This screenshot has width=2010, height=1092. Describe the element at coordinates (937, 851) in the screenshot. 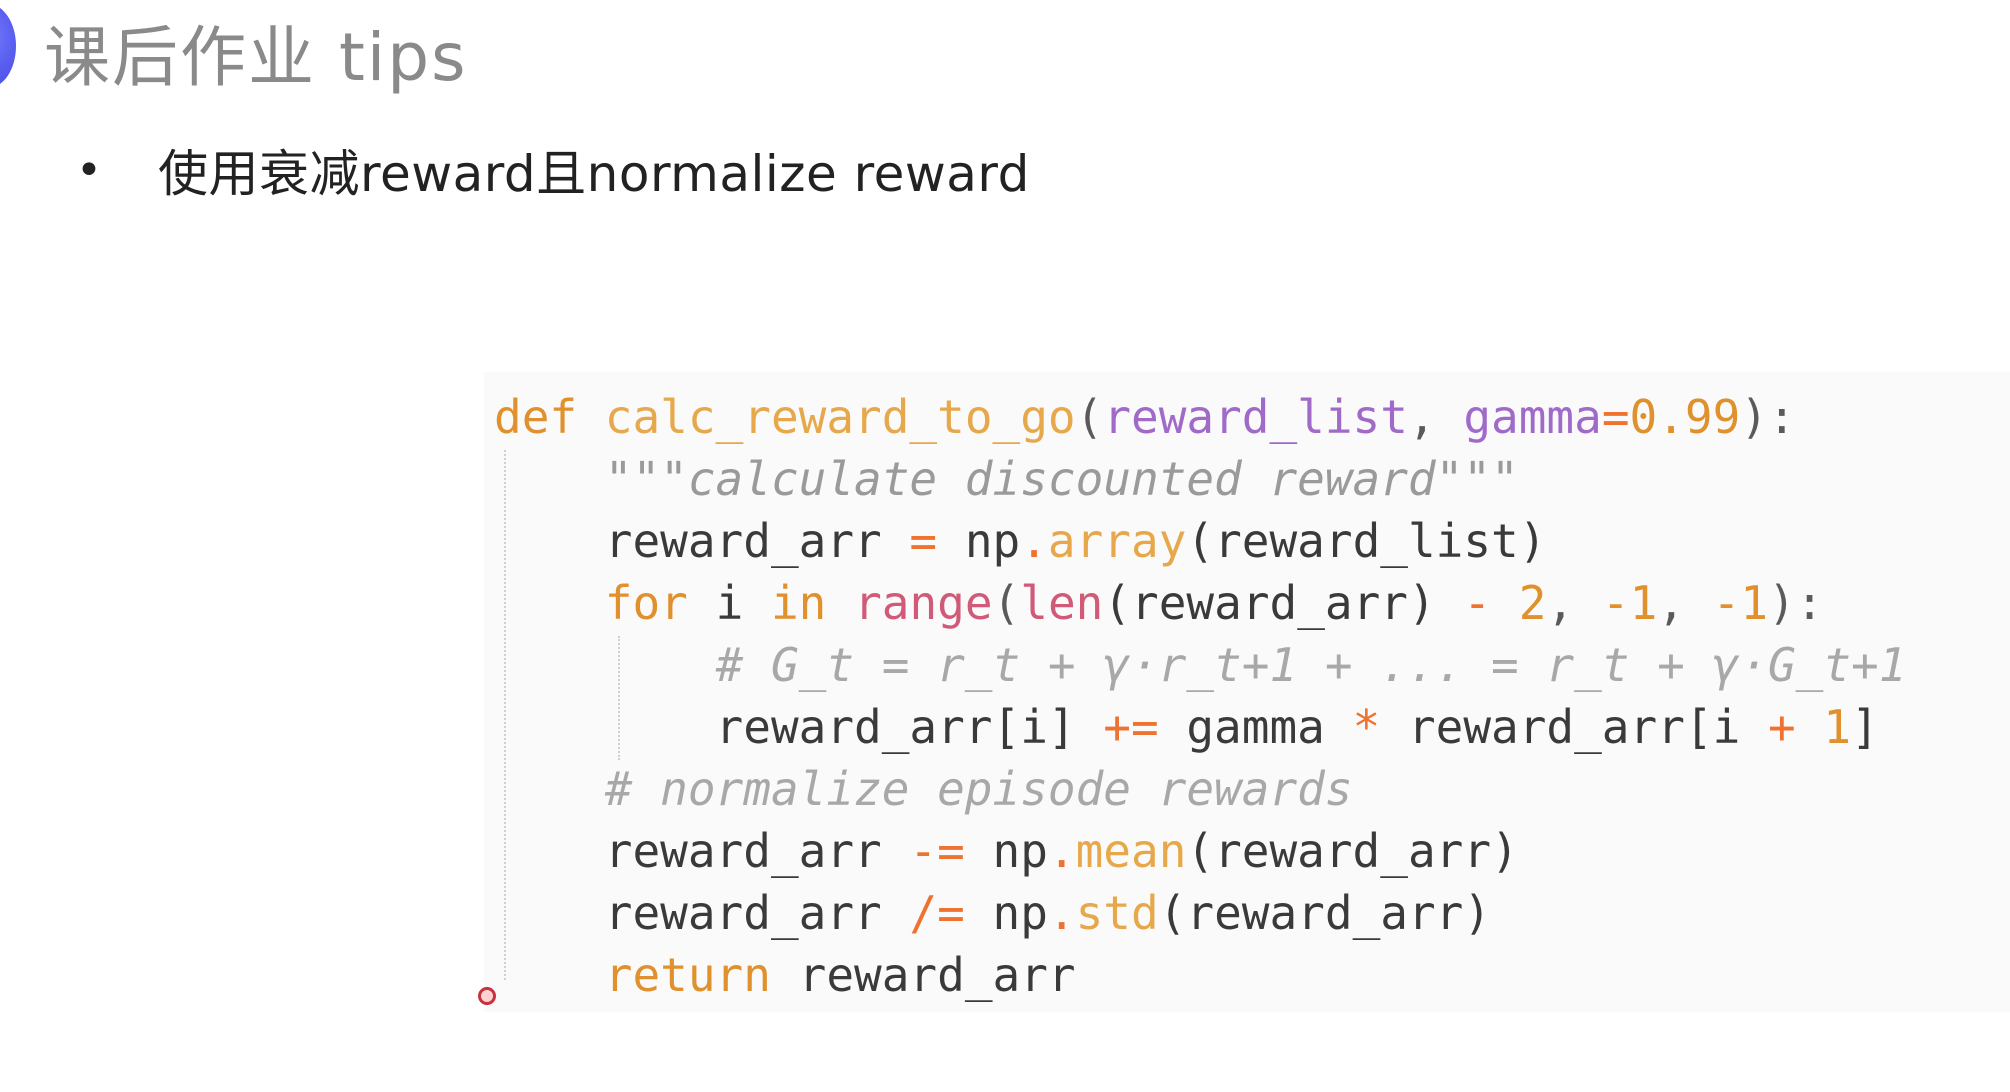

I see `code-token: -=` at that location.